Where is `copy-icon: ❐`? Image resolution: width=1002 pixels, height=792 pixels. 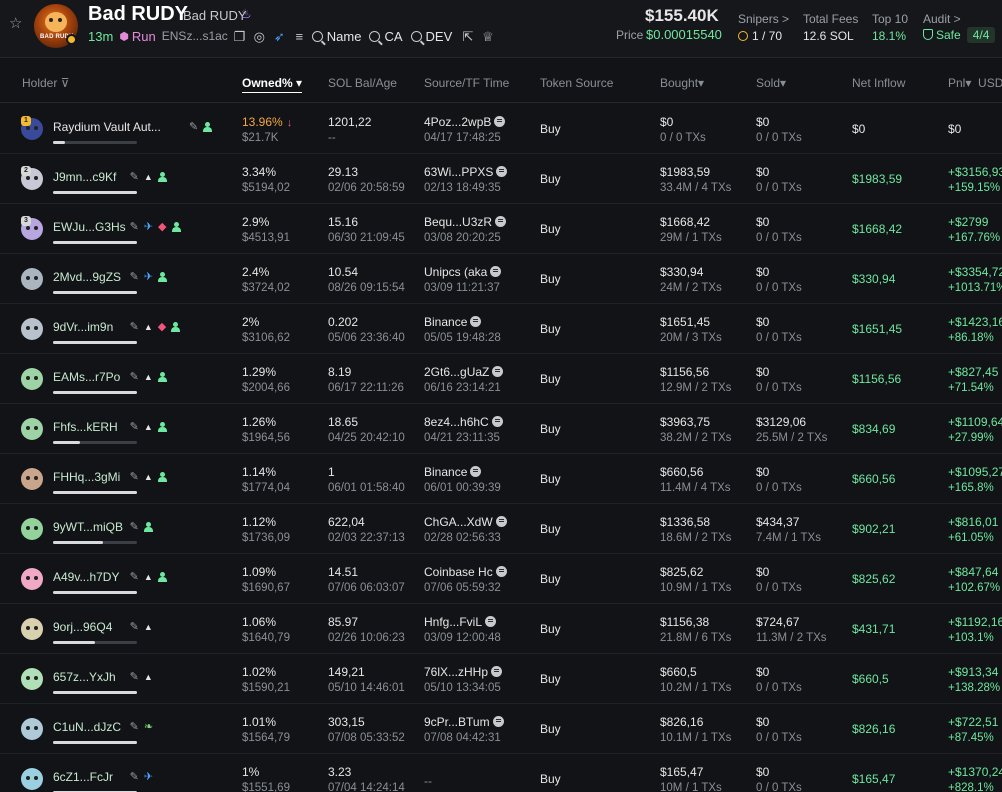 copy-icon: ❐ is located at coordinates (239, 36).